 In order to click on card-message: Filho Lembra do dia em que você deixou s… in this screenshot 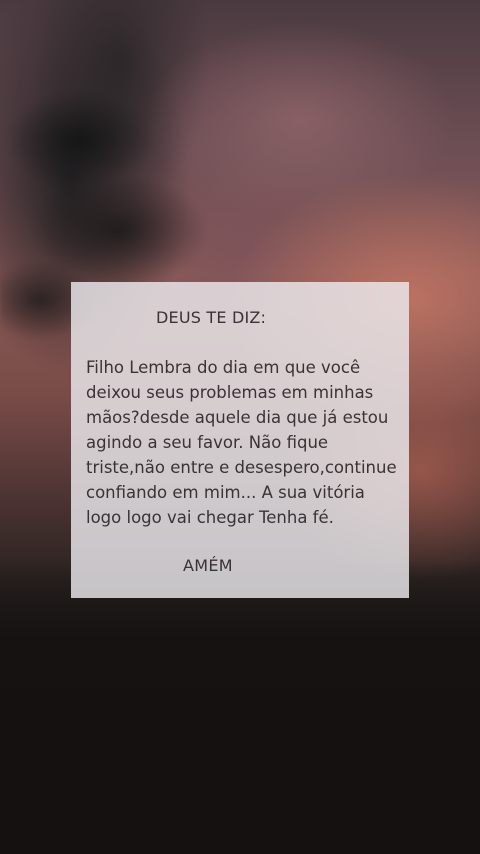, I will do `click(241, 442)`.